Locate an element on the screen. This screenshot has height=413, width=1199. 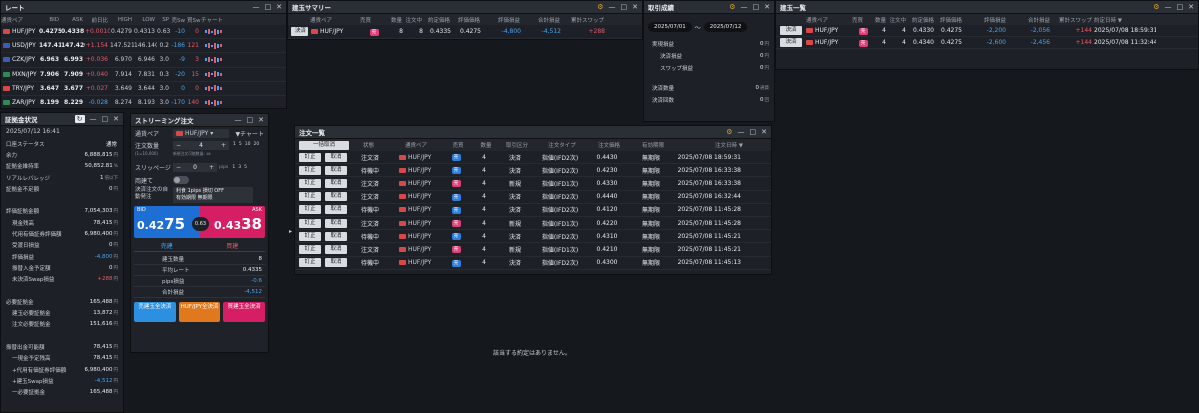
slippage-preset-button: 3 is located at coordinates (239, 167).